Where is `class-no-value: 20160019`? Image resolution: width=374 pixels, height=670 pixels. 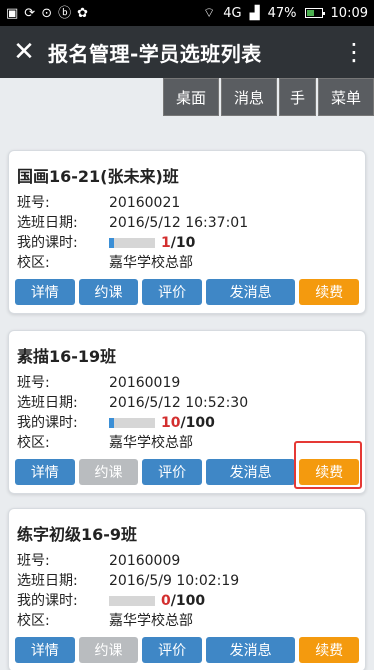
class-no-value: 20160019 is located at coordinates (145, 383).